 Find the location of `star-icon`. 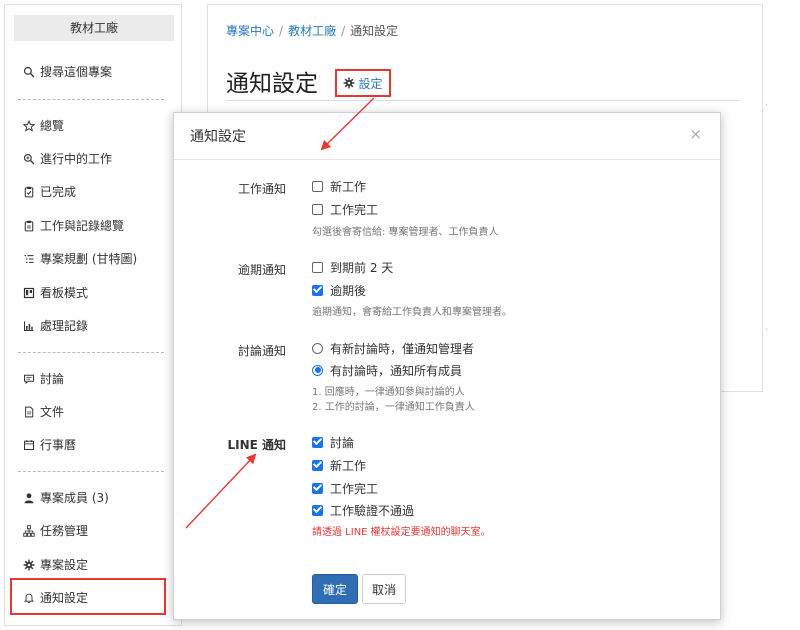

star-icon is located at coordinates (29, 126).